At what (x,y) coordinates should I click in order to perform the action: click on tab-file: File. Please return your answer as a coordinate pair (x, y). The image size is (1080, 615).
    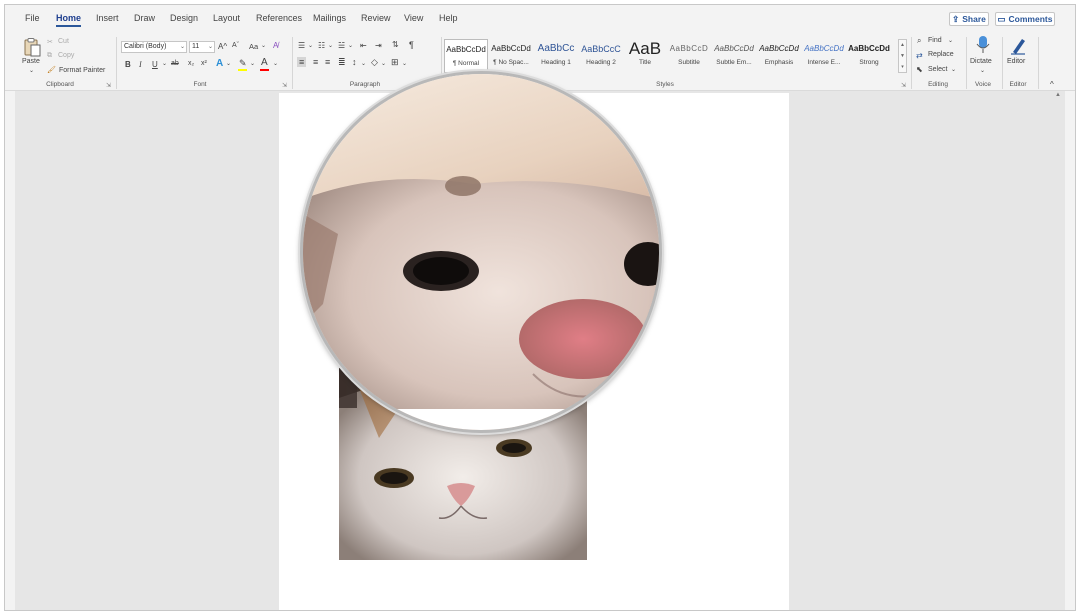
    Looking at the image, I should click on (32, 18).